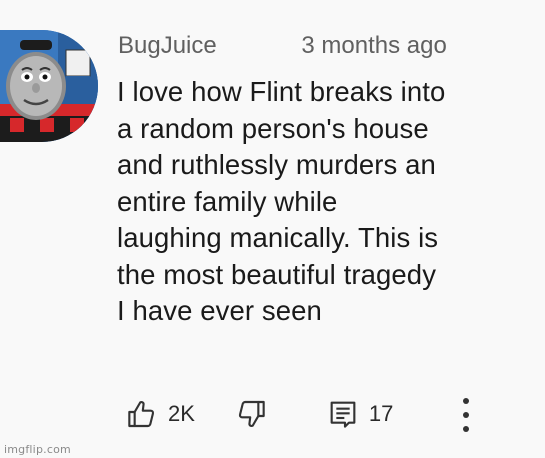 The image size is (545, 458). What do you see at coordinates (160, 414) in the screenshot?
I see `like-button: 2K` at bounding box center [160, 414].